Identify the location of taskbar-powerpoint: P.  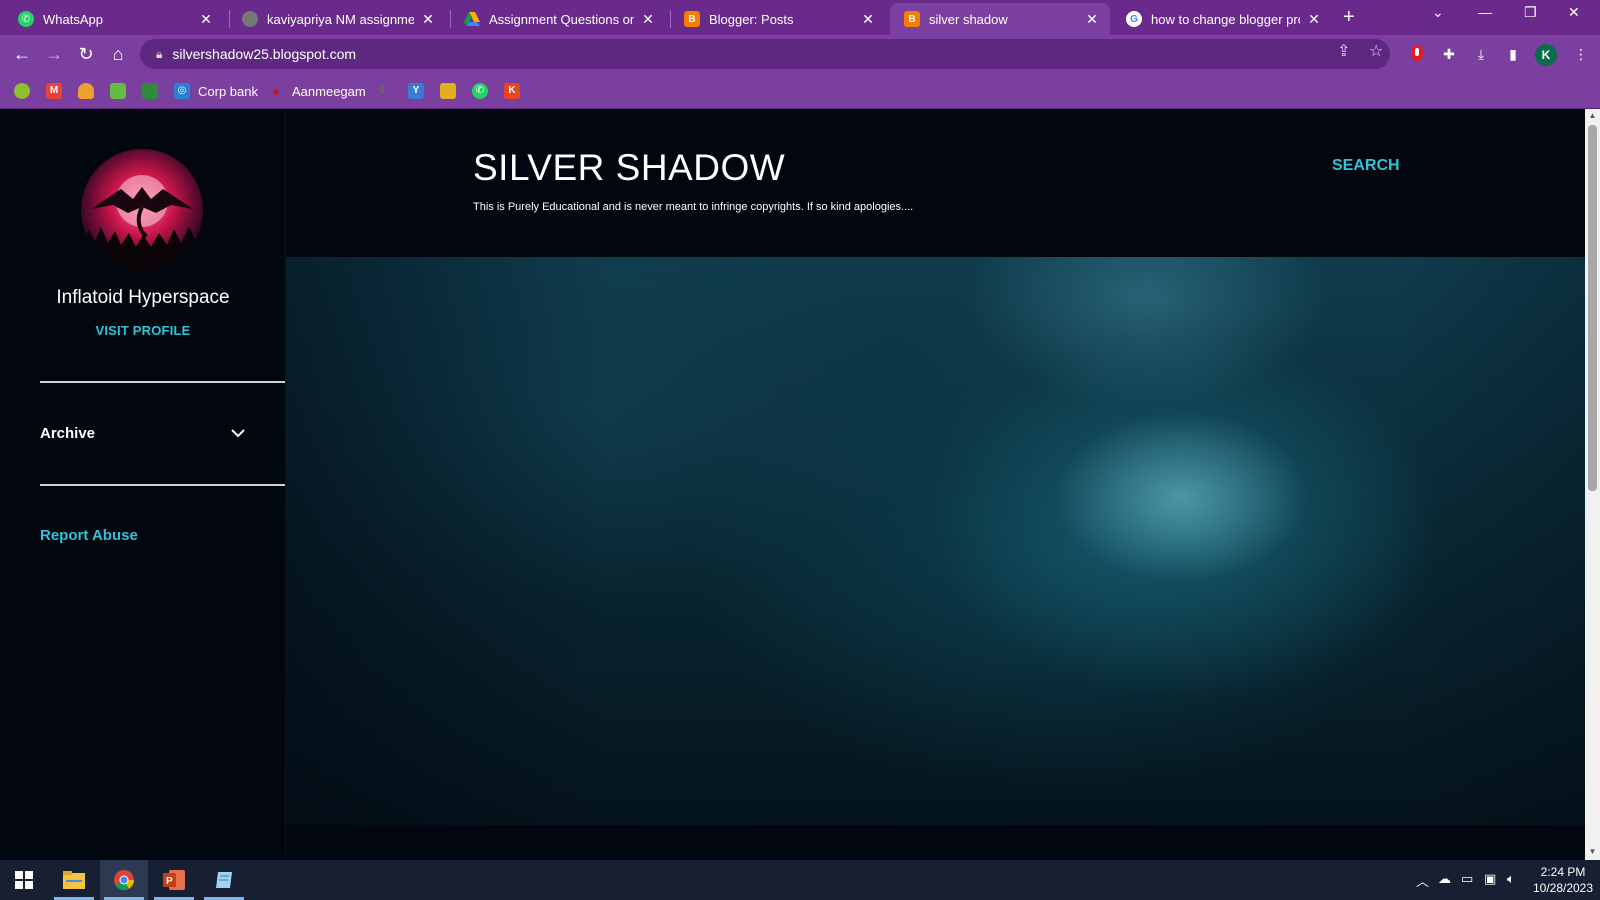
(174, 880).